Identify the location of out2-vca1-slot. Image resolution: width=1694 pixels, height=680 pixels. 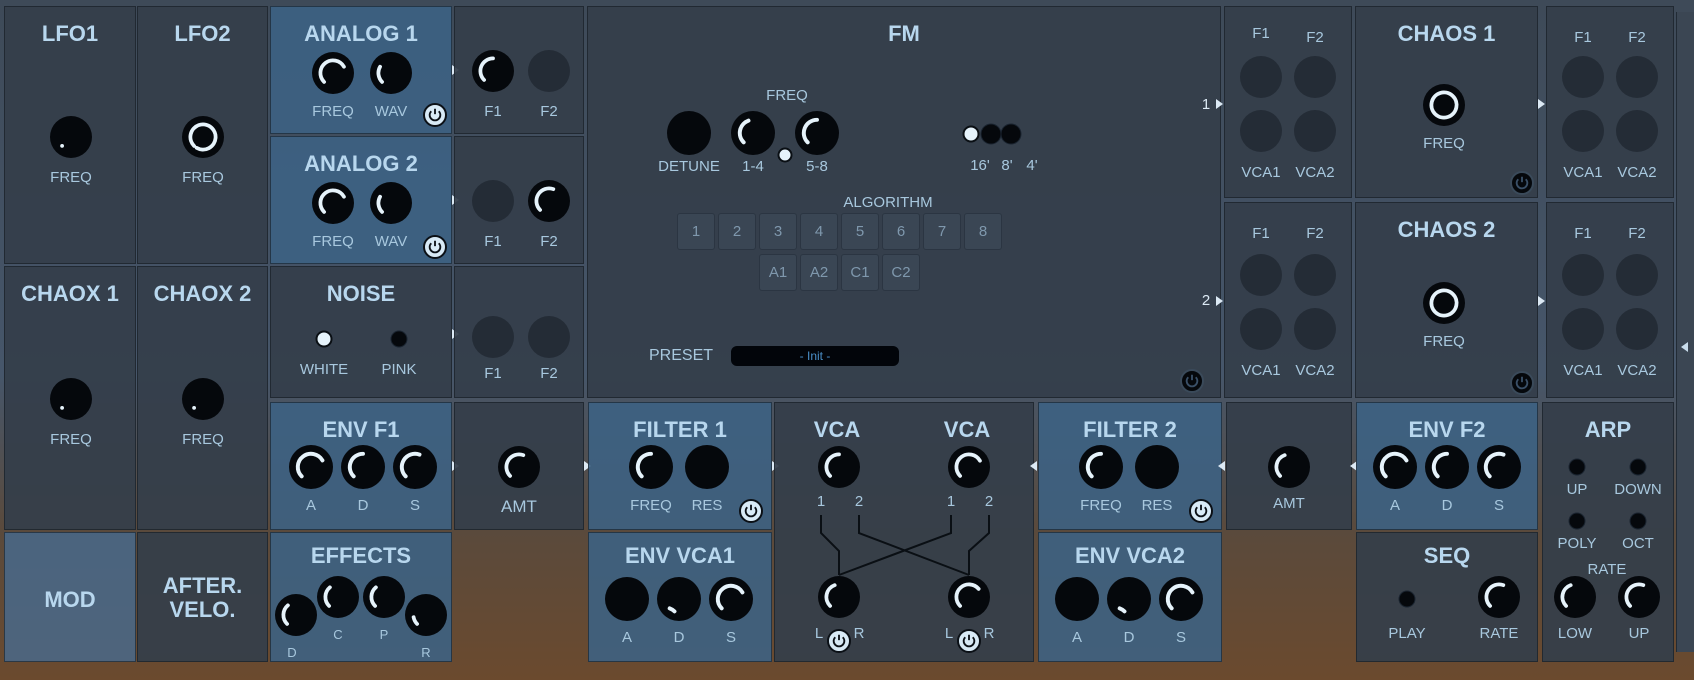
(1261, 329).